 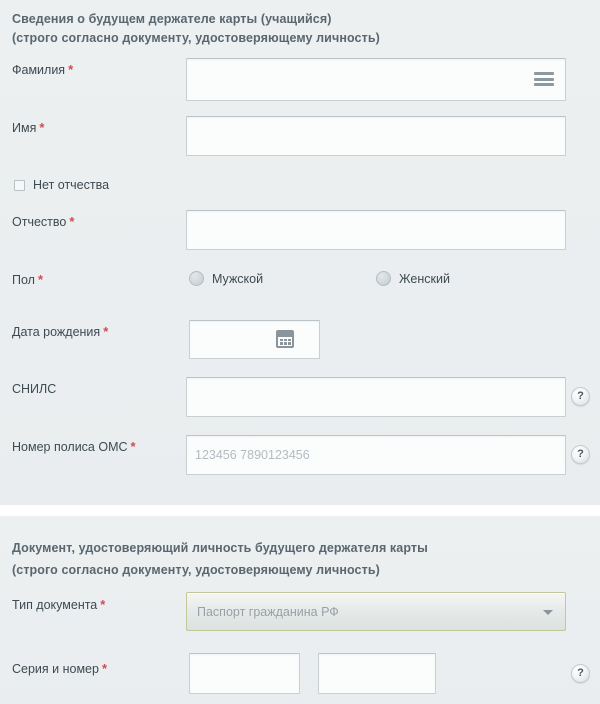 What do you see at coordinates (383, 278) in the screenshot?
I see `gender-radio-female` at bounding box center [383, 278].